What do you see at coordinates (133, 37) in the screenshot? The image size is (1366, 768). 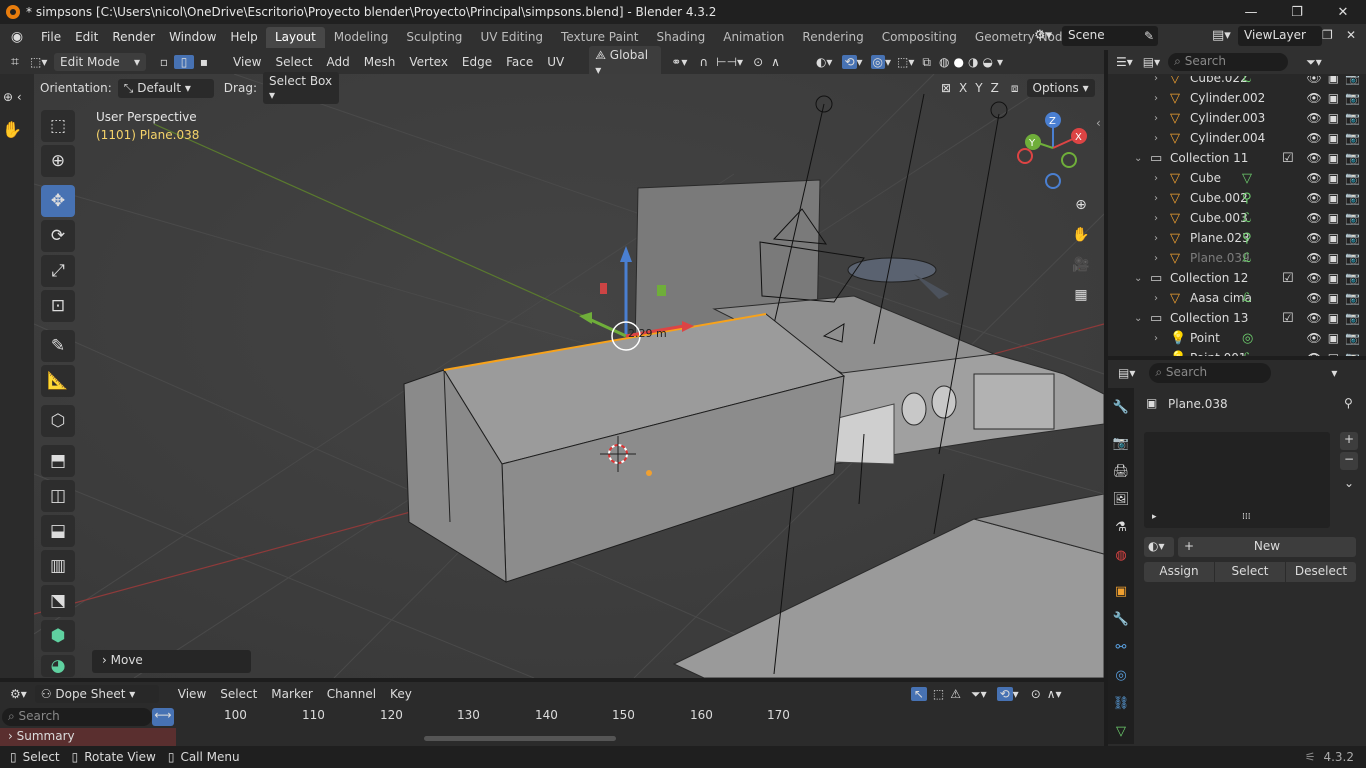 I see `menu-render: Render` at bounding box center [133, 37].